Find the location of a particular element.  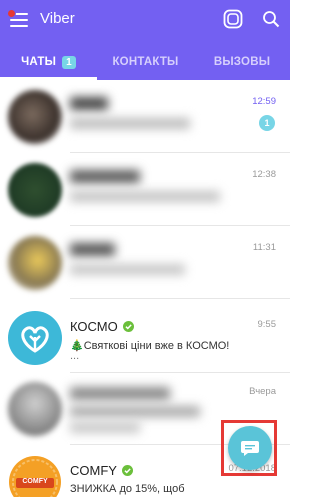

tab-chats-label: ЧАТЫ is located at coordinates (39, 62).